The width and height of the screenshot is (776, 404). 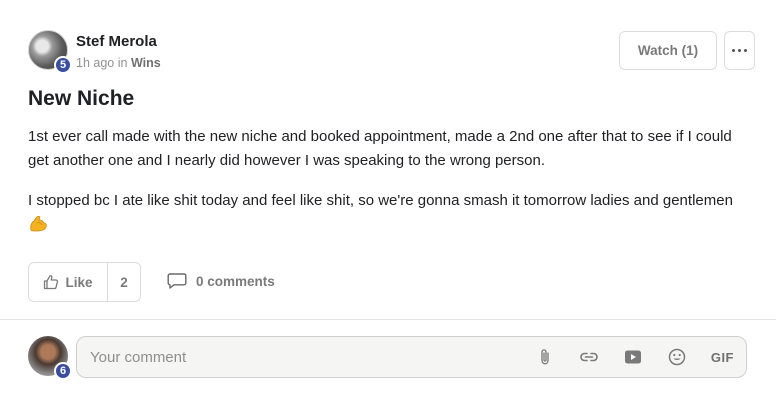 I want to click on attach-button, so click(x=545, y=357).